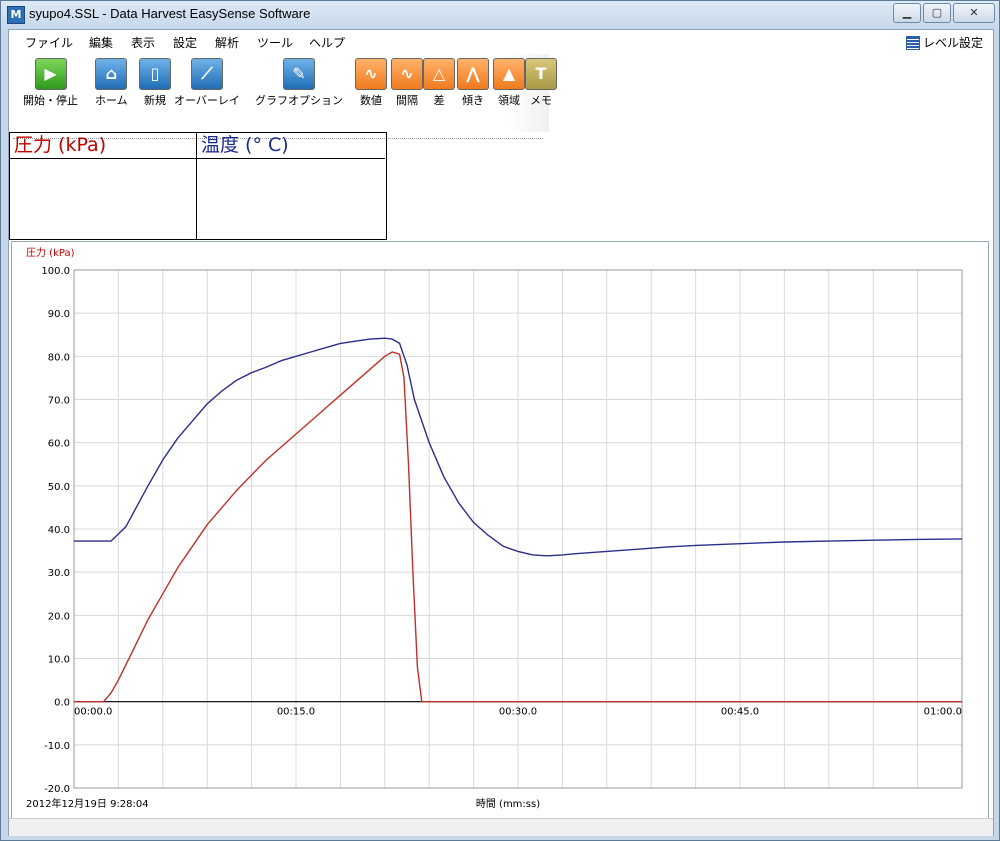 This screenshot has width=1000, height=841. I want to click on area-label: 領域, so click(509, 100).